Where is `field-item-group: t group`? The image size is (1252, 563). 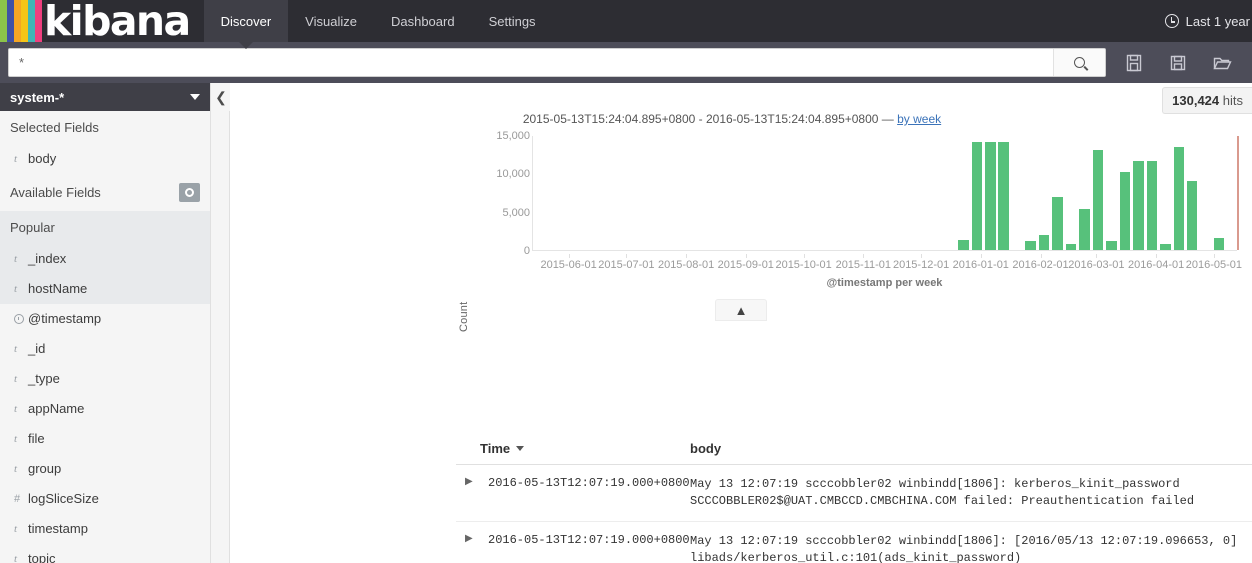 field-item-group: t group is located at coordinates (105, 469).